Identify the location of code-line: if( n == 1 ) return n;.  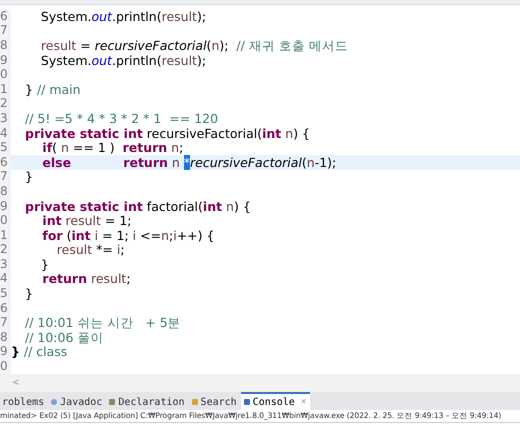
(113, 148).